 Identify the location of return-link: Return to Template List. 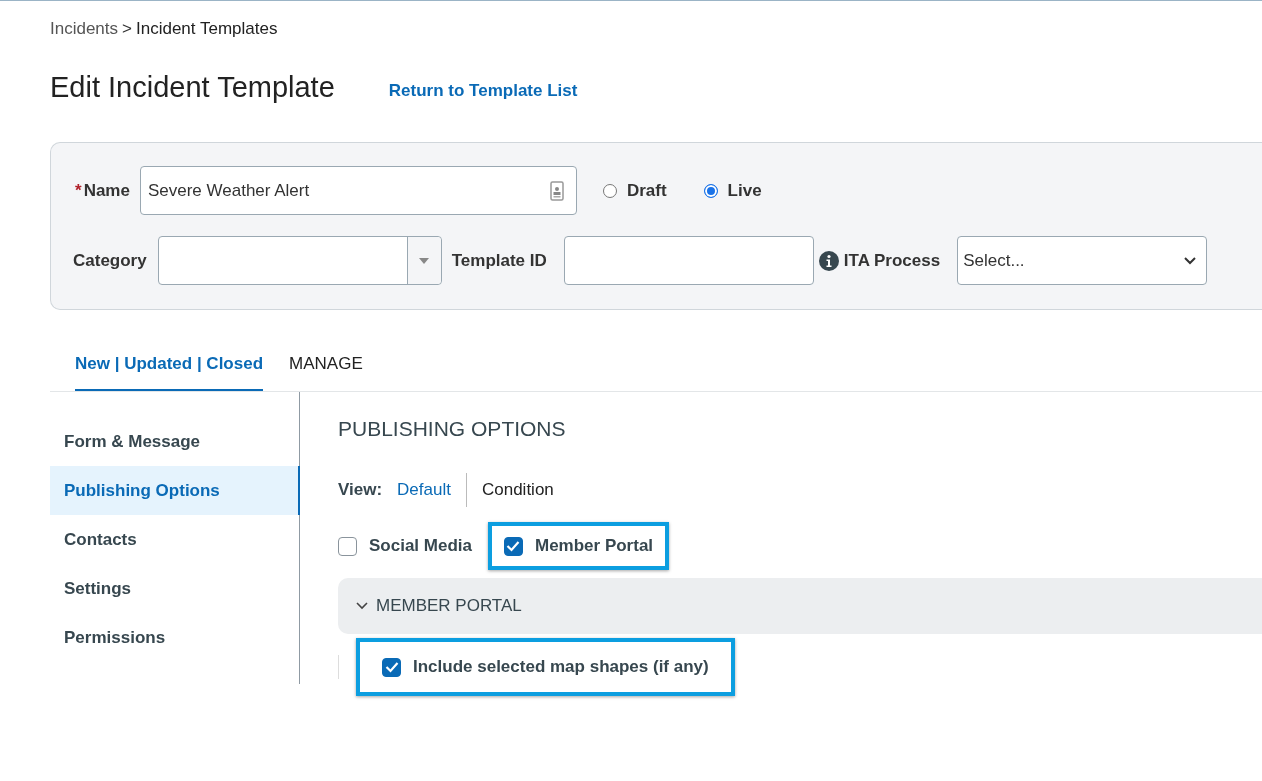
(483, 90).